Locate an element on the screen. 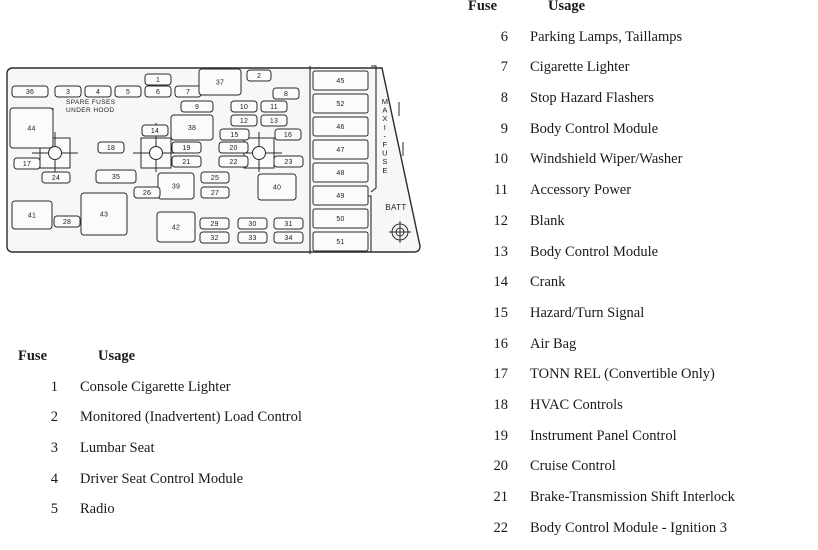  table-row: 17 TONN REL (Convertible Only) is located at coordinates (634, 381).